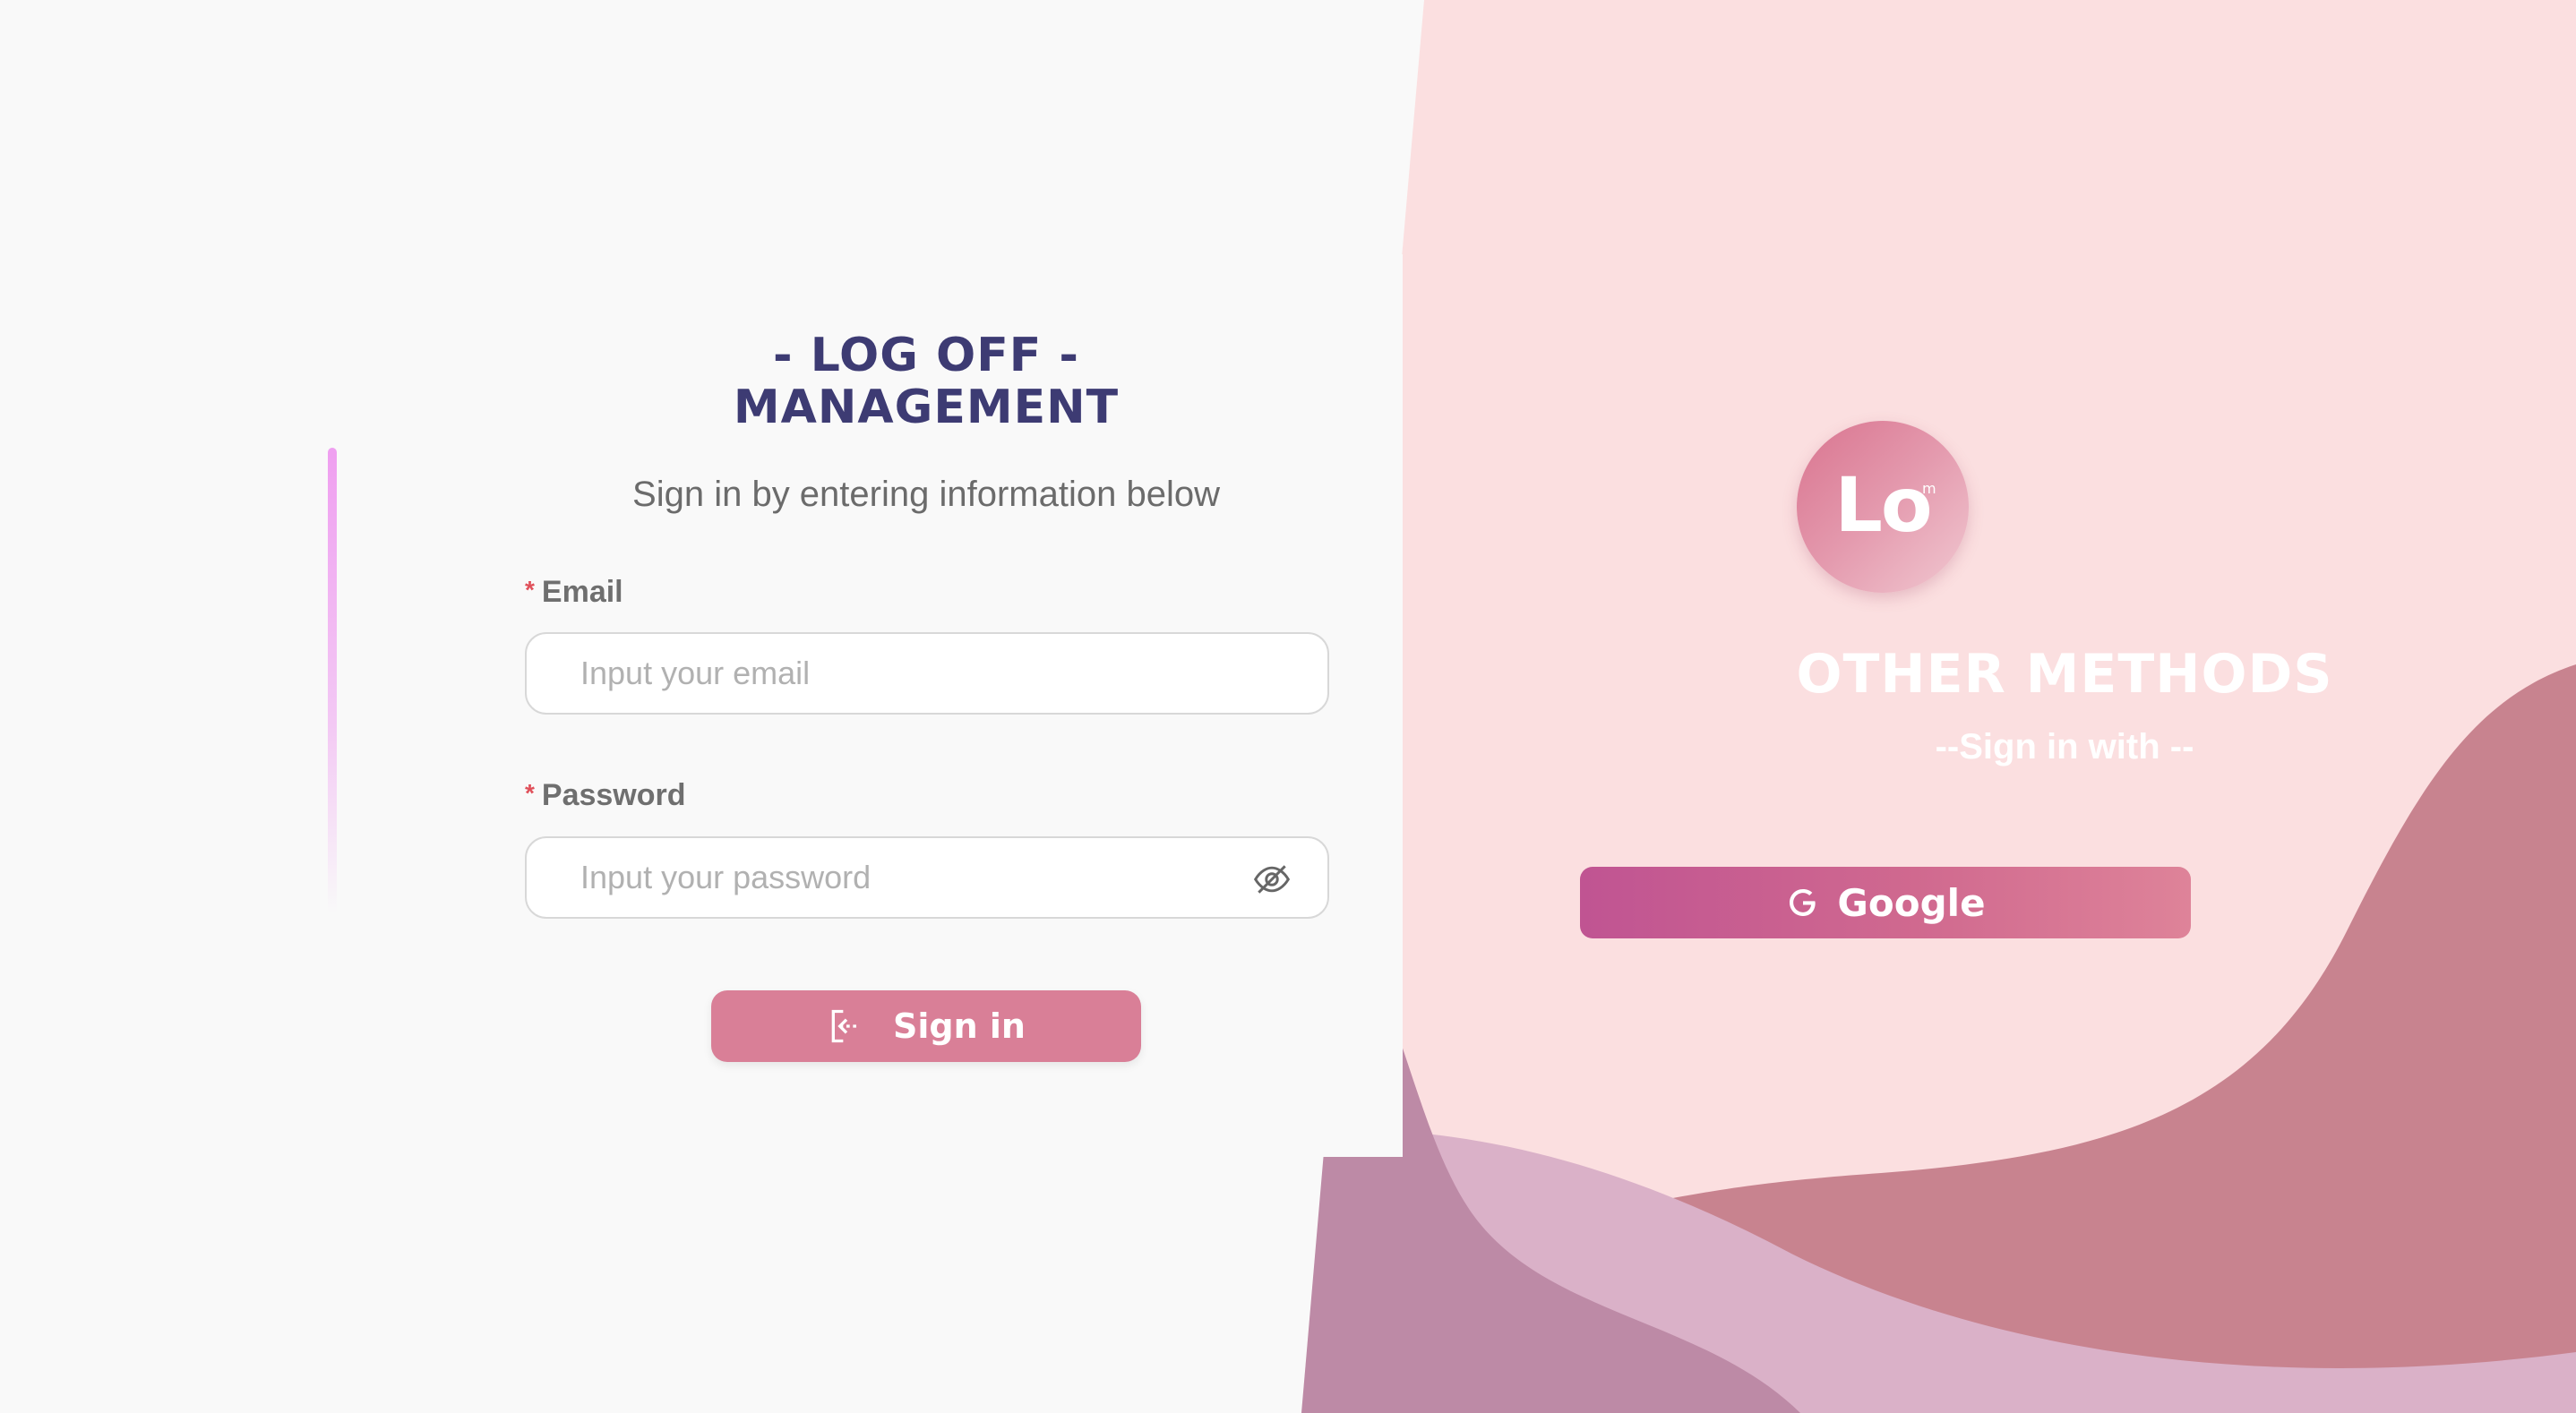 This screenshot has height=1413, width=2576. What do you see at coordinates (927, 673) in the screenshot?
I see `email-input` at bounding box center [927, 673].